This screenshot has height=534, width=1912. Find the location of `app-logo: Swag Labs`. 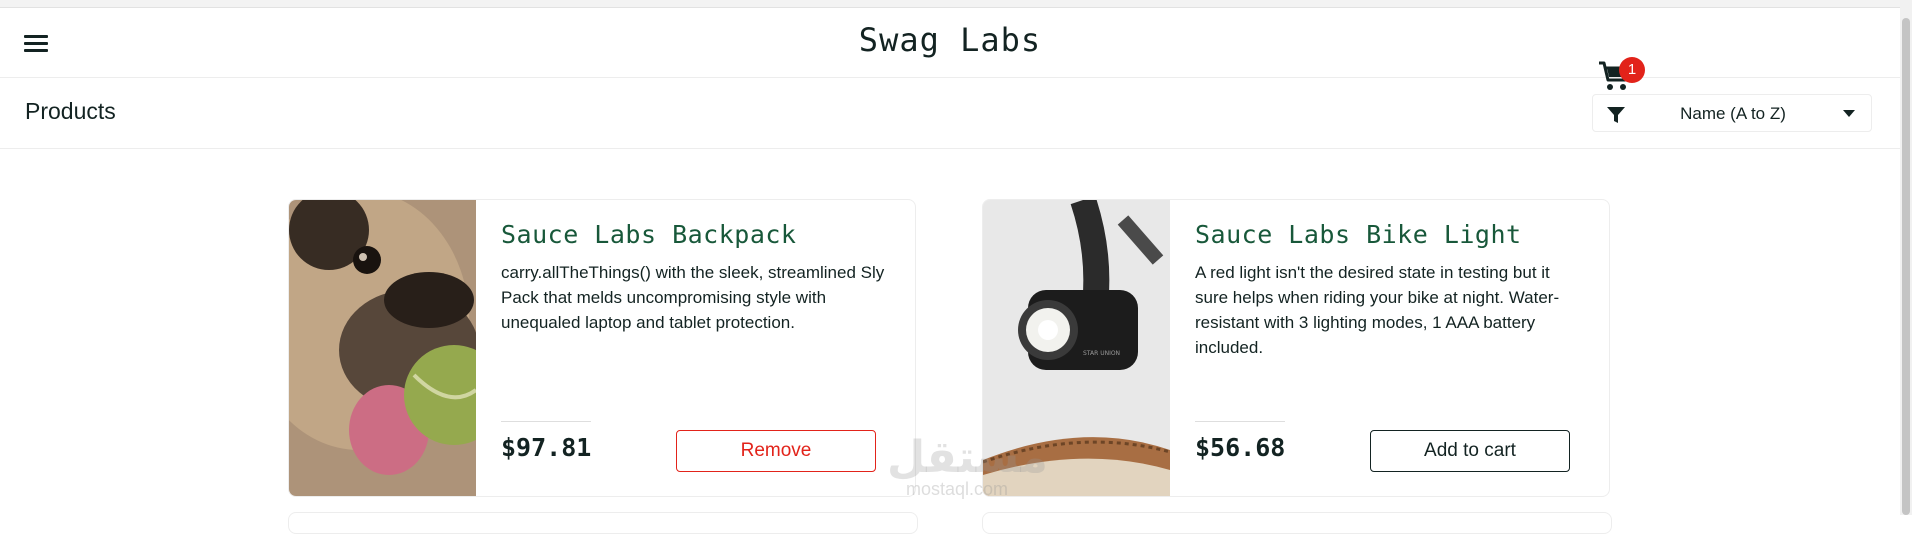

app-logo: Swag Labs is located at coordinates (950, 40).